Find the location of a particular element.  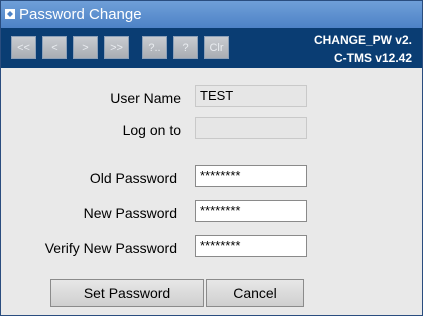

verify-password-label: Verify New Password is located at coordinates (110, 248).